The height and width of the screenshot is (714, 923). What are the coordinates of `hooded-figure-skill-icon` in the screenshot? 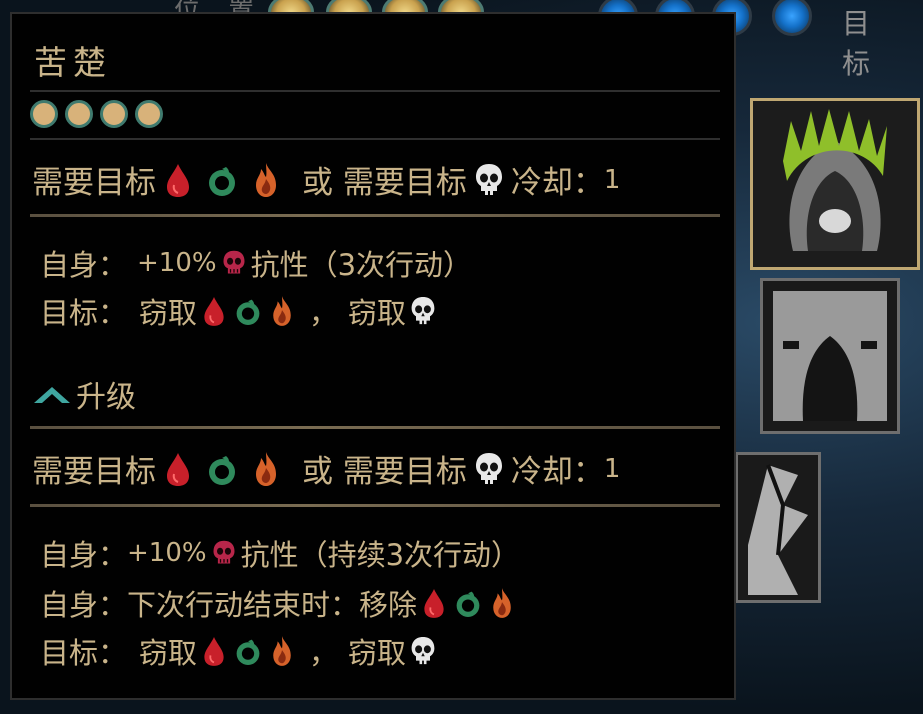 It's located at (835, 184).